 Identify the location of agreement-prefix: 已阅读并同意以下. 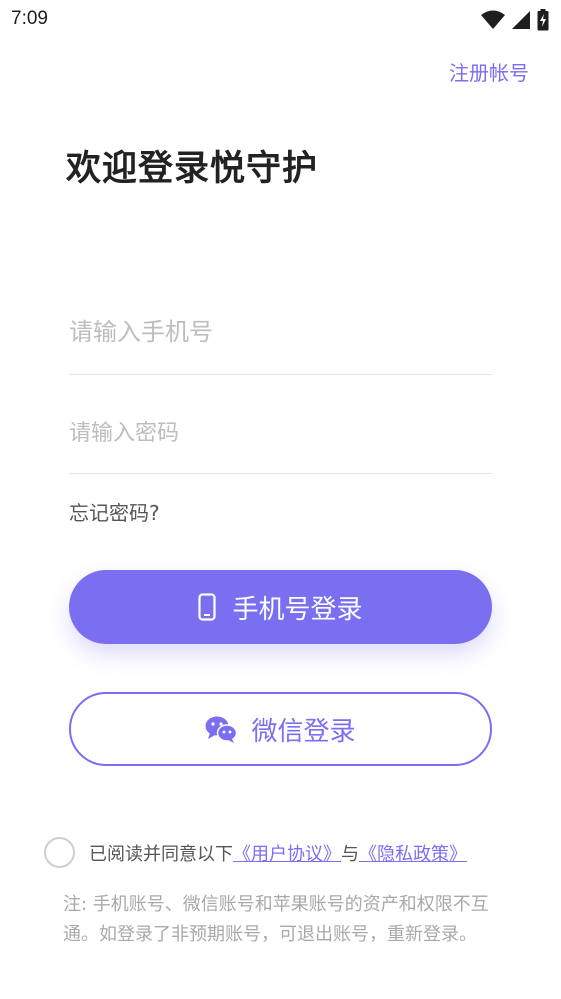
(161, 854).